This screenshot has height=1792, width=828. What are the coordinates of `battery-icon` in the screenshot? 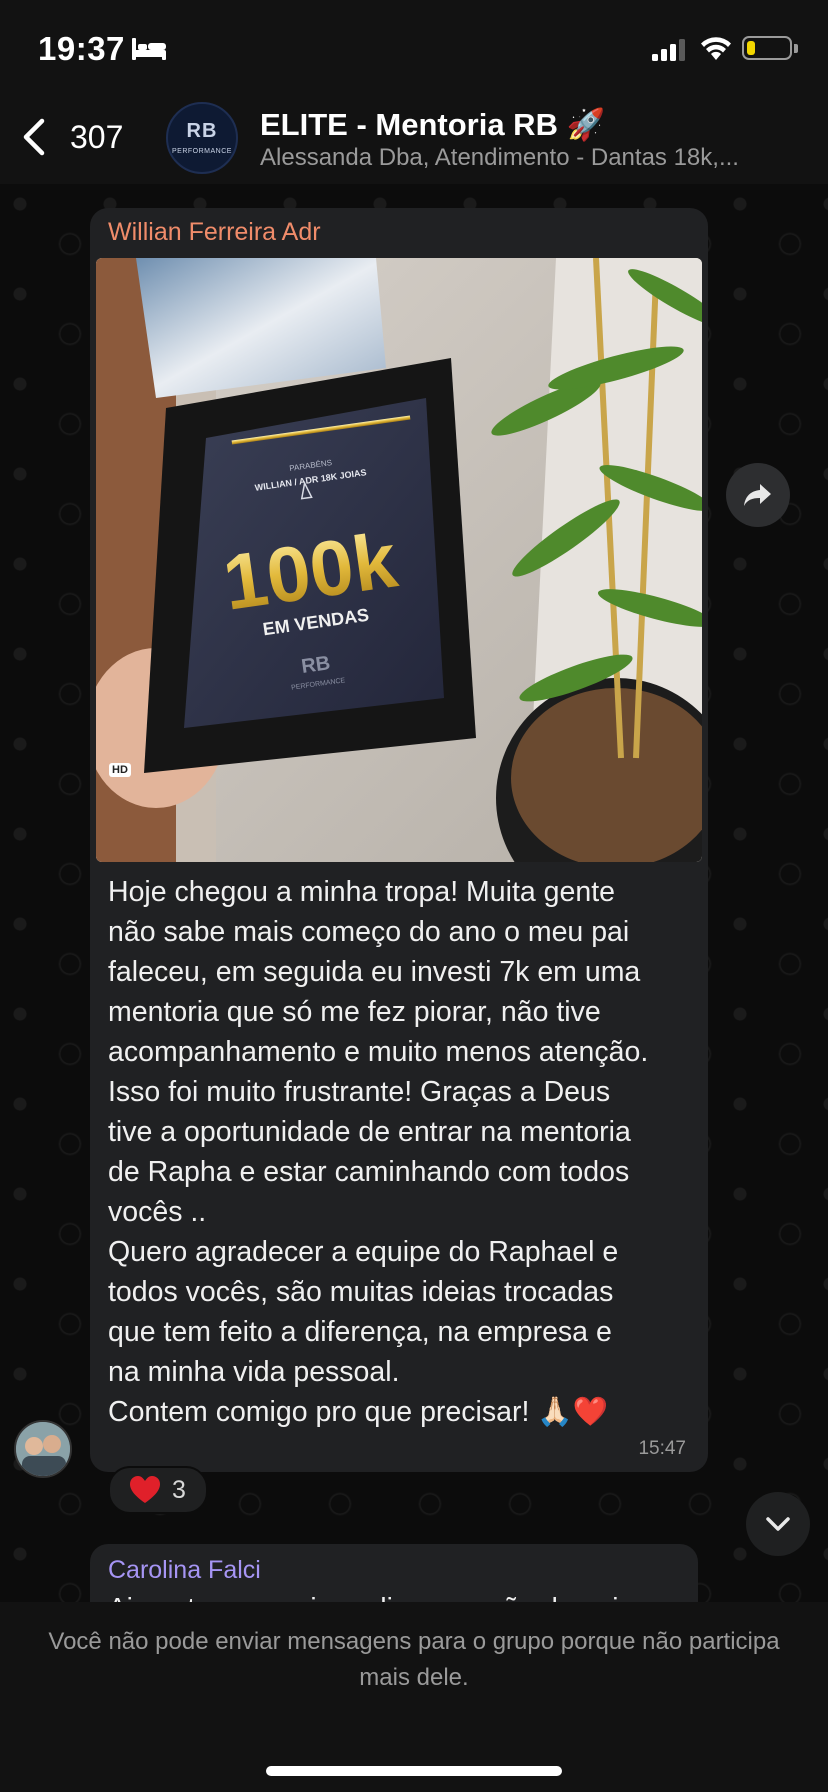 It's located at (767, 48).